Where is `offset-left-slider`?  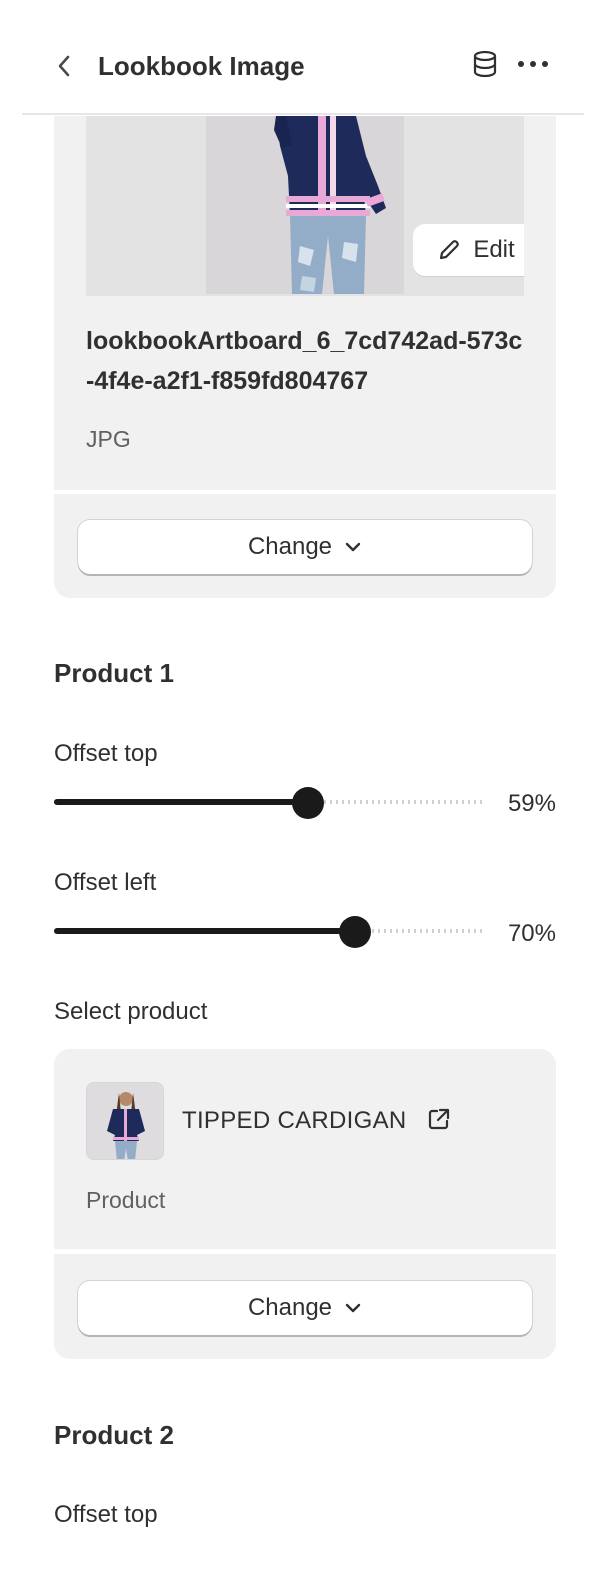 offset-left-slider is located at coordinates (269, 932).